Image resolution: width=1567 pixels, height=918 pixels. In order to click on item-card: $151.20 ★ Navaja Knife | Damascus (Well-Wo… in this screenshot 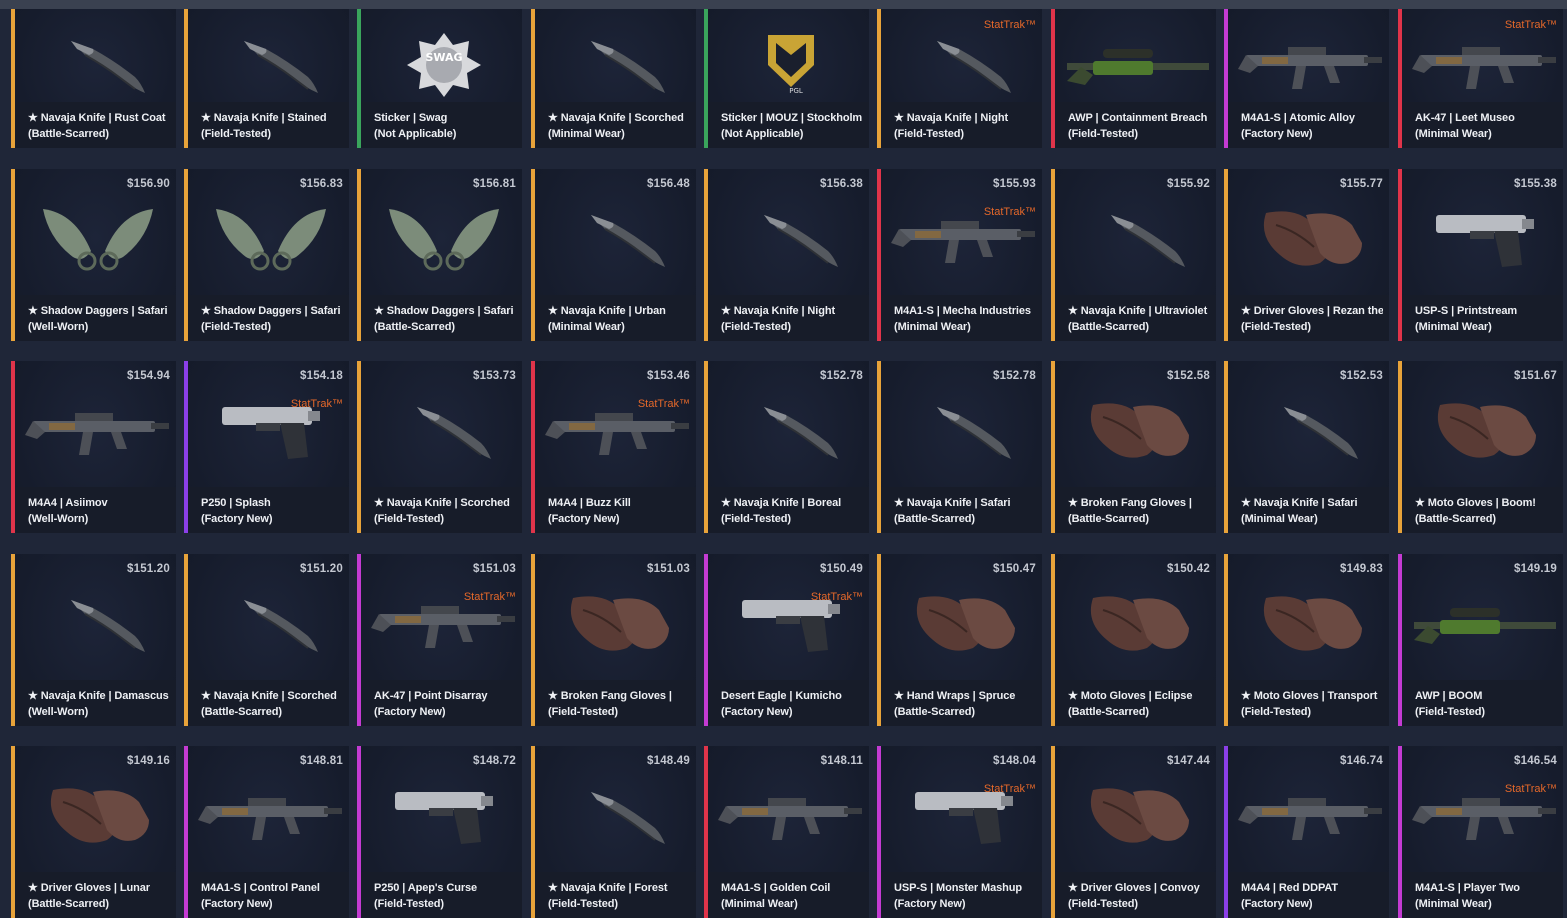, I will do `click(93, 640)`.